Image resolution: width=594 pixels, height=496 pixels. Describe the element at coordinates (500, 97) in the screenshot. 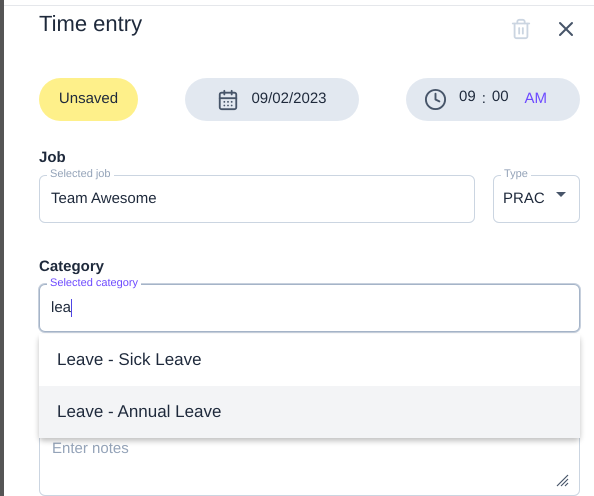

I see `minutes-text: 00` at that location.